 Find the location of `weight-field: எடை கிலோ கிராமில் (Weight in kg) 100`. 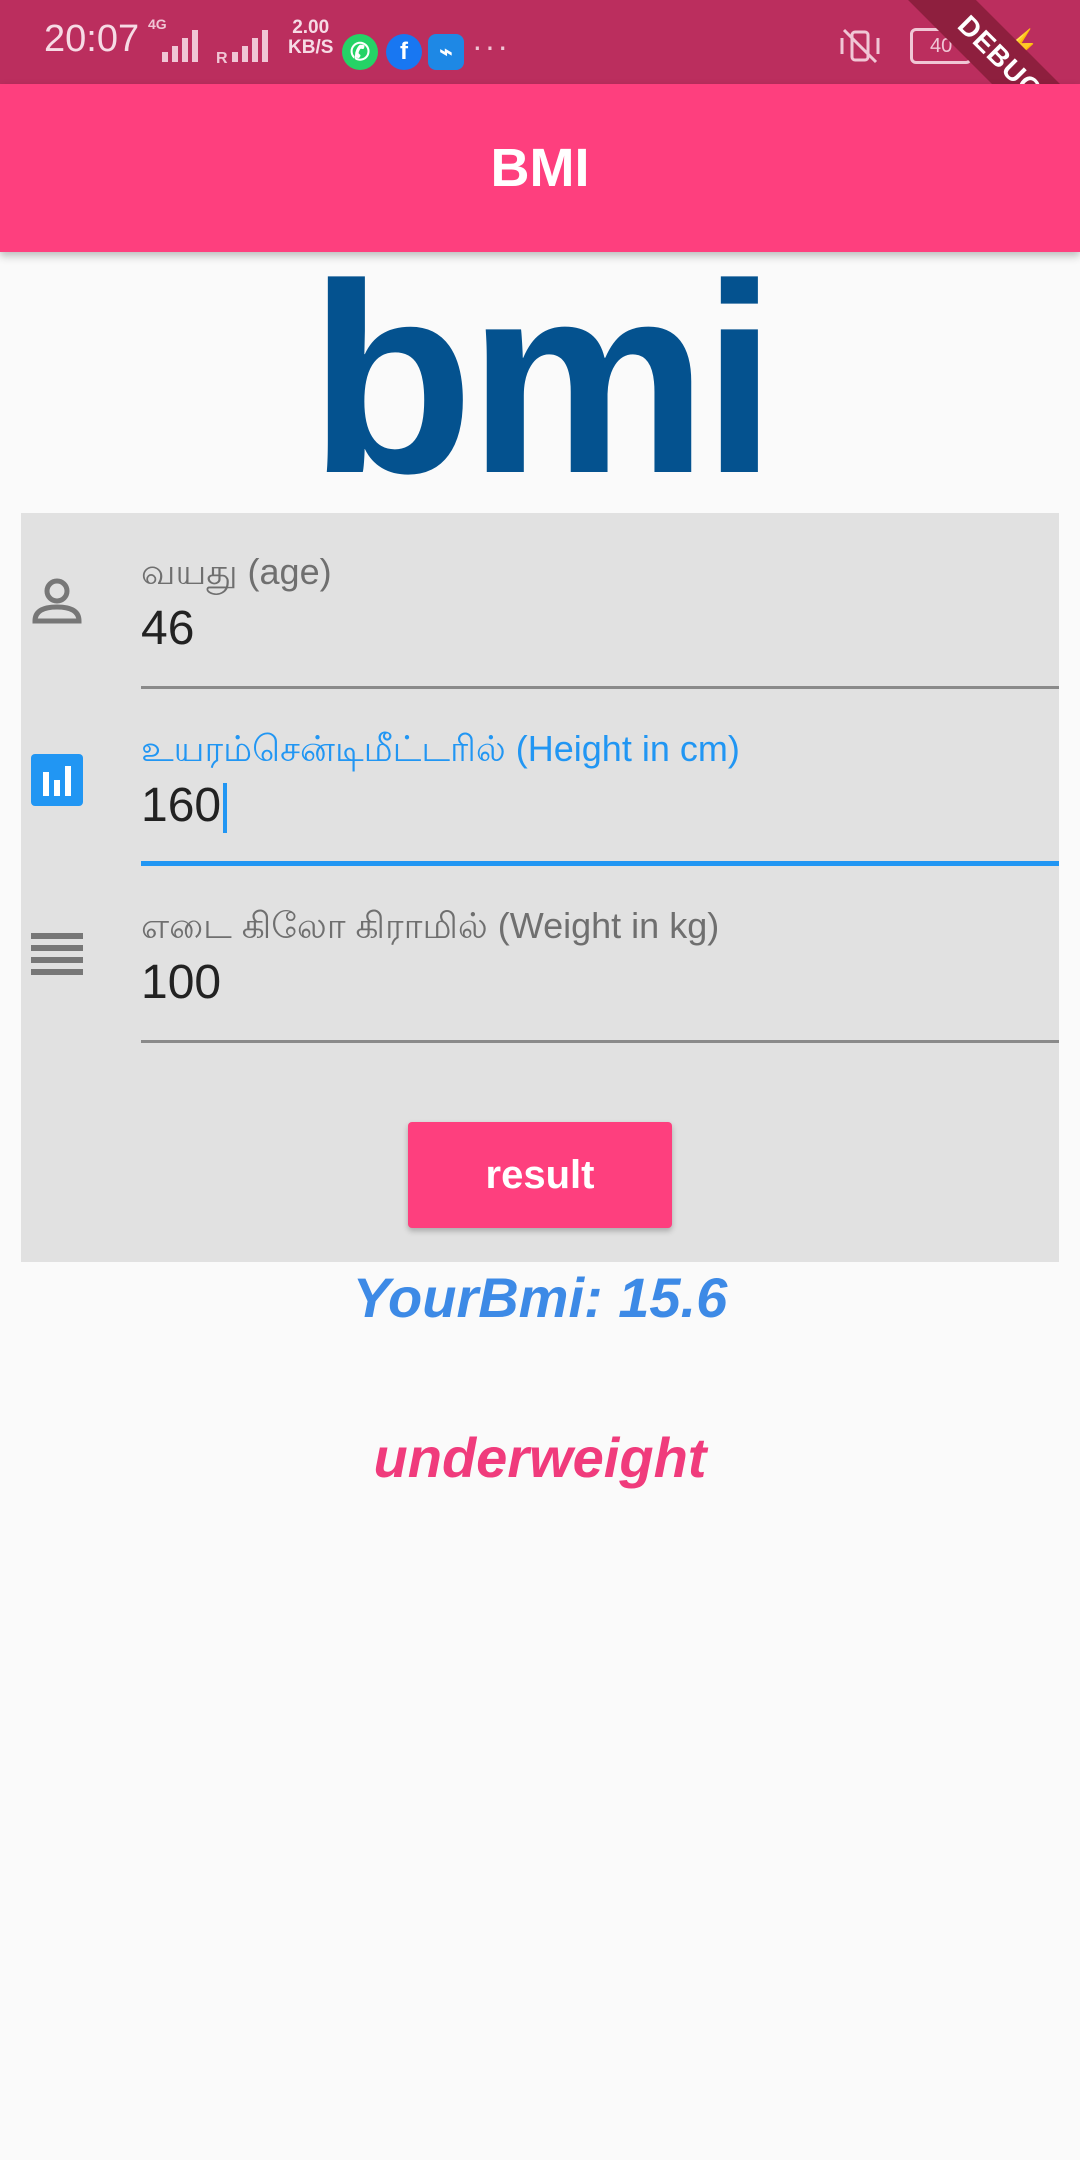

weight-field: எடை கிலோ கிராமில் (Weight in kg) 100 is located at coordinates (540, 955).